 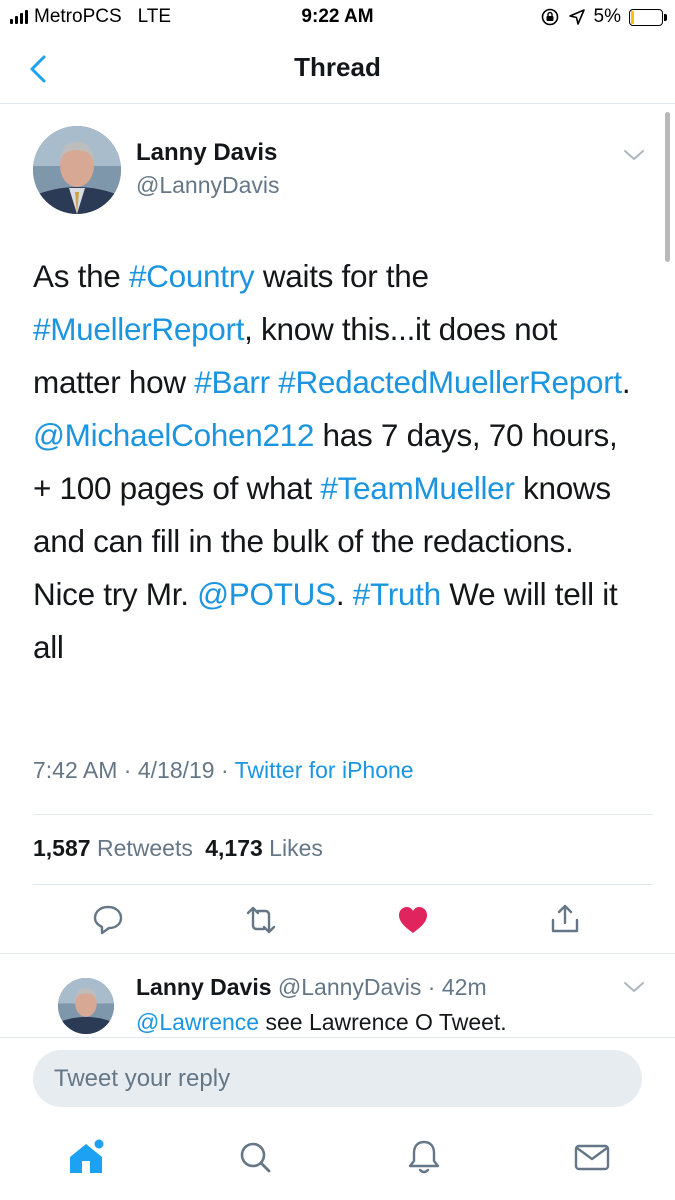 What do you see at coordinates (337, 1078) in the screenshot?
I see `reply-input: Tweet your reply` at bounding box center [337, 1078].